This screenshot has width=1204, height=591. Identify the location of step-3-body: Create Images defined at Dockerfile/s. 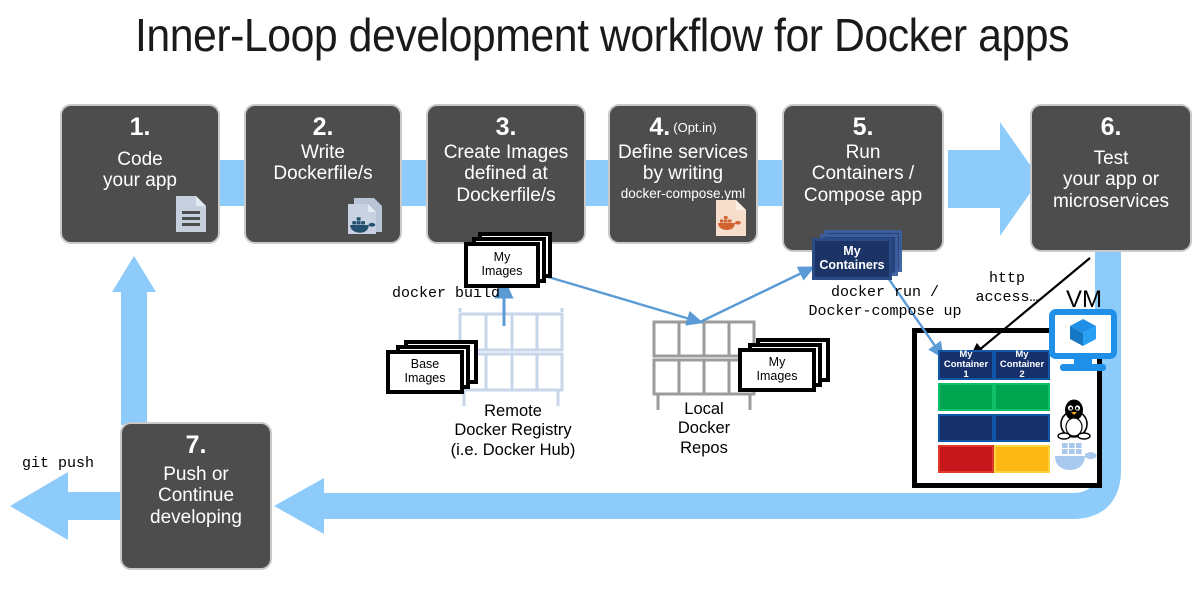
(506, 174).